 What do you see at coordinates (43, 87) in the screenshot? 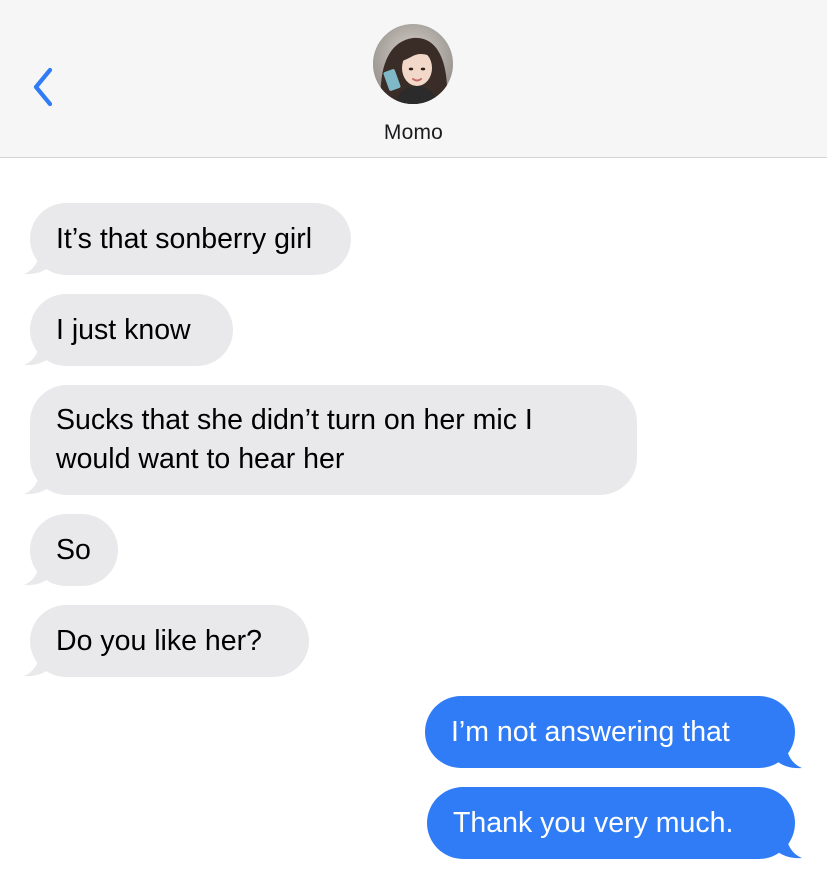
I see `chevron-left-icon` at bounding box center [43, 87].